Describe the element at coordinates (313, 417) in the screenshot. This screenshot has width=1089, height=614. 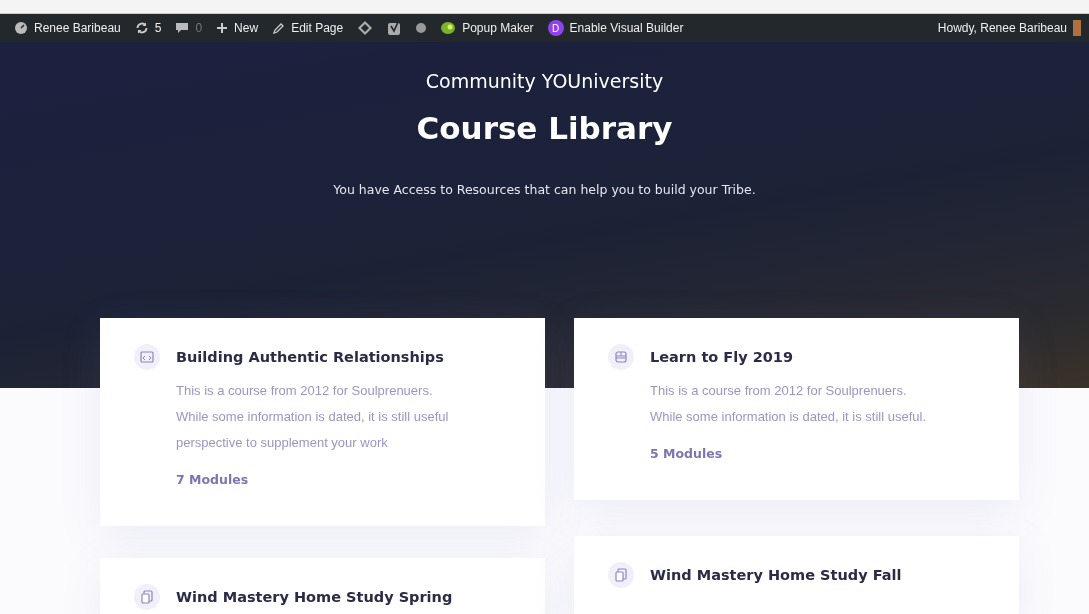
I see `course-description: This is a course from 2012 for Soulprenuers. While some information is dated, it is still useful perspective to supplement your work` at that location.